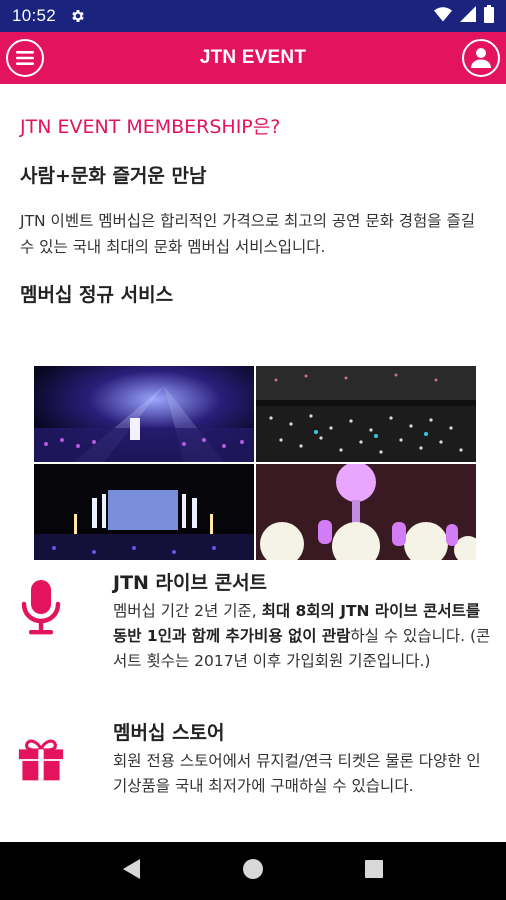 This screenshot has height=900, width=506. What do you see at coordinates (132, 871) in the screenshot?
I see `back-icon` at bounding box center [132, 871].